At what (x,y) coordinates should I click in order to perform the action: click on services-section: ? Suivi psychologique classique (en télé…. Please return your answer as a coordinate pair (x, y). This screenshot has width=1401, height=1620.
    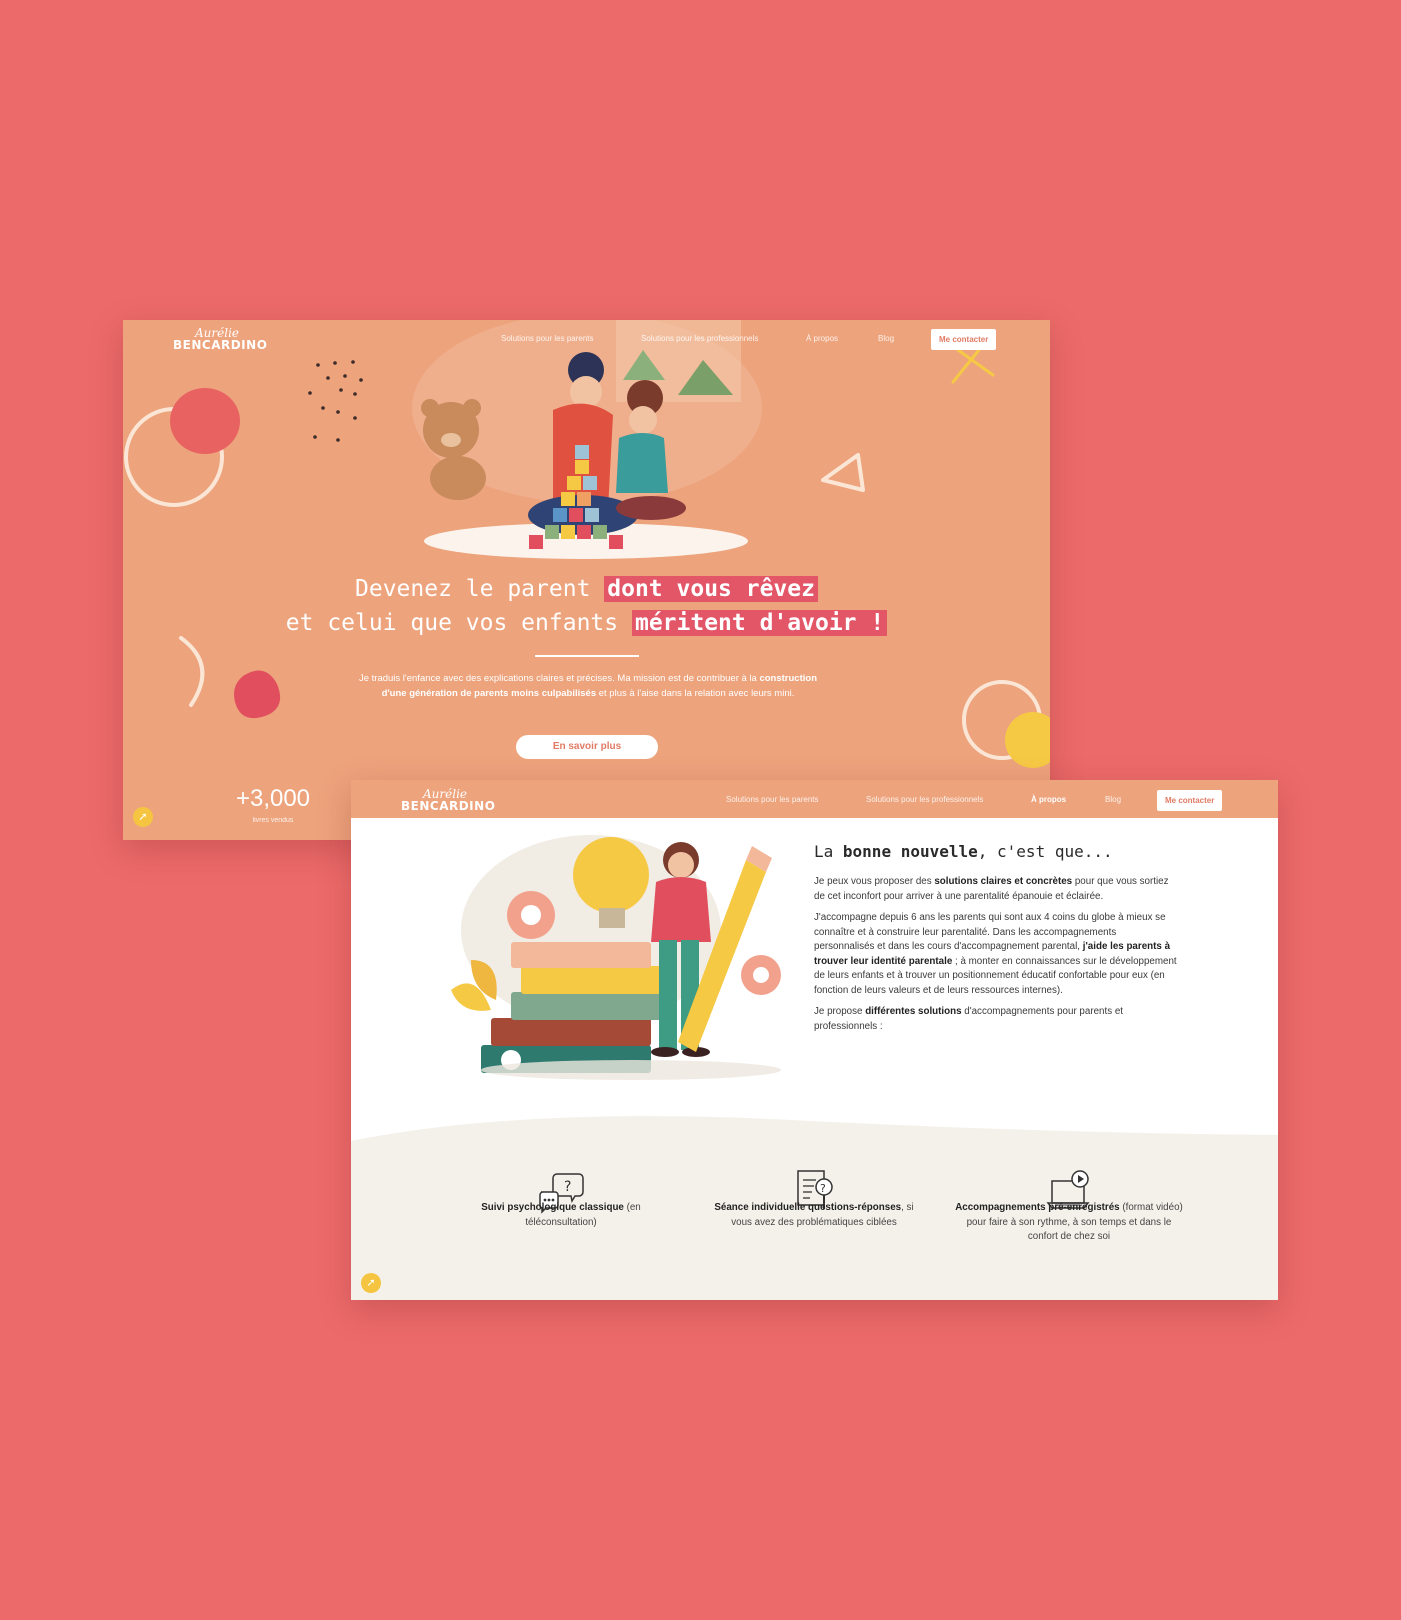
    Looking at the image, I should click on (814, 1206).